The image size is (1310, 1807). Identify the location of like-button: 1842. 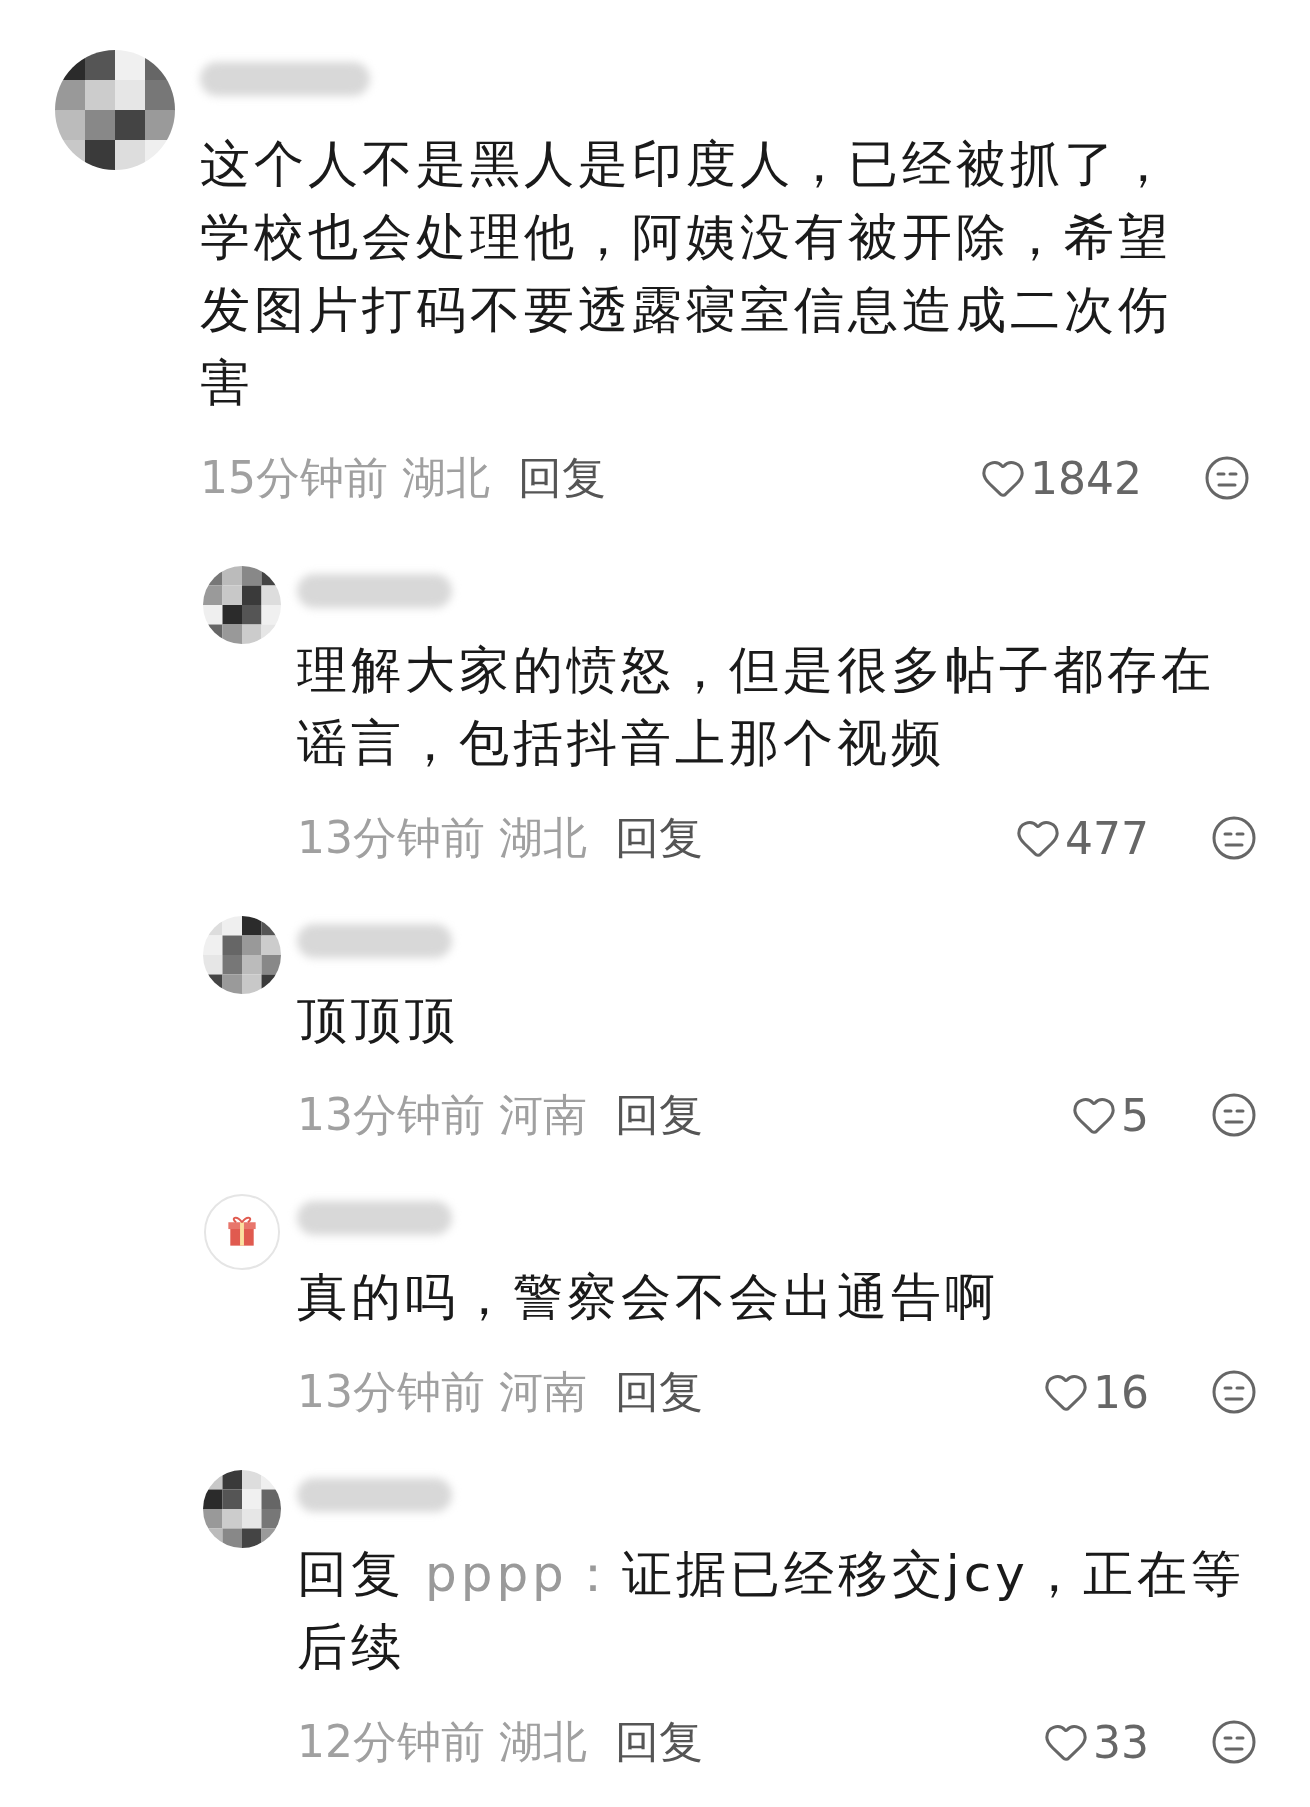
(1061, 478).